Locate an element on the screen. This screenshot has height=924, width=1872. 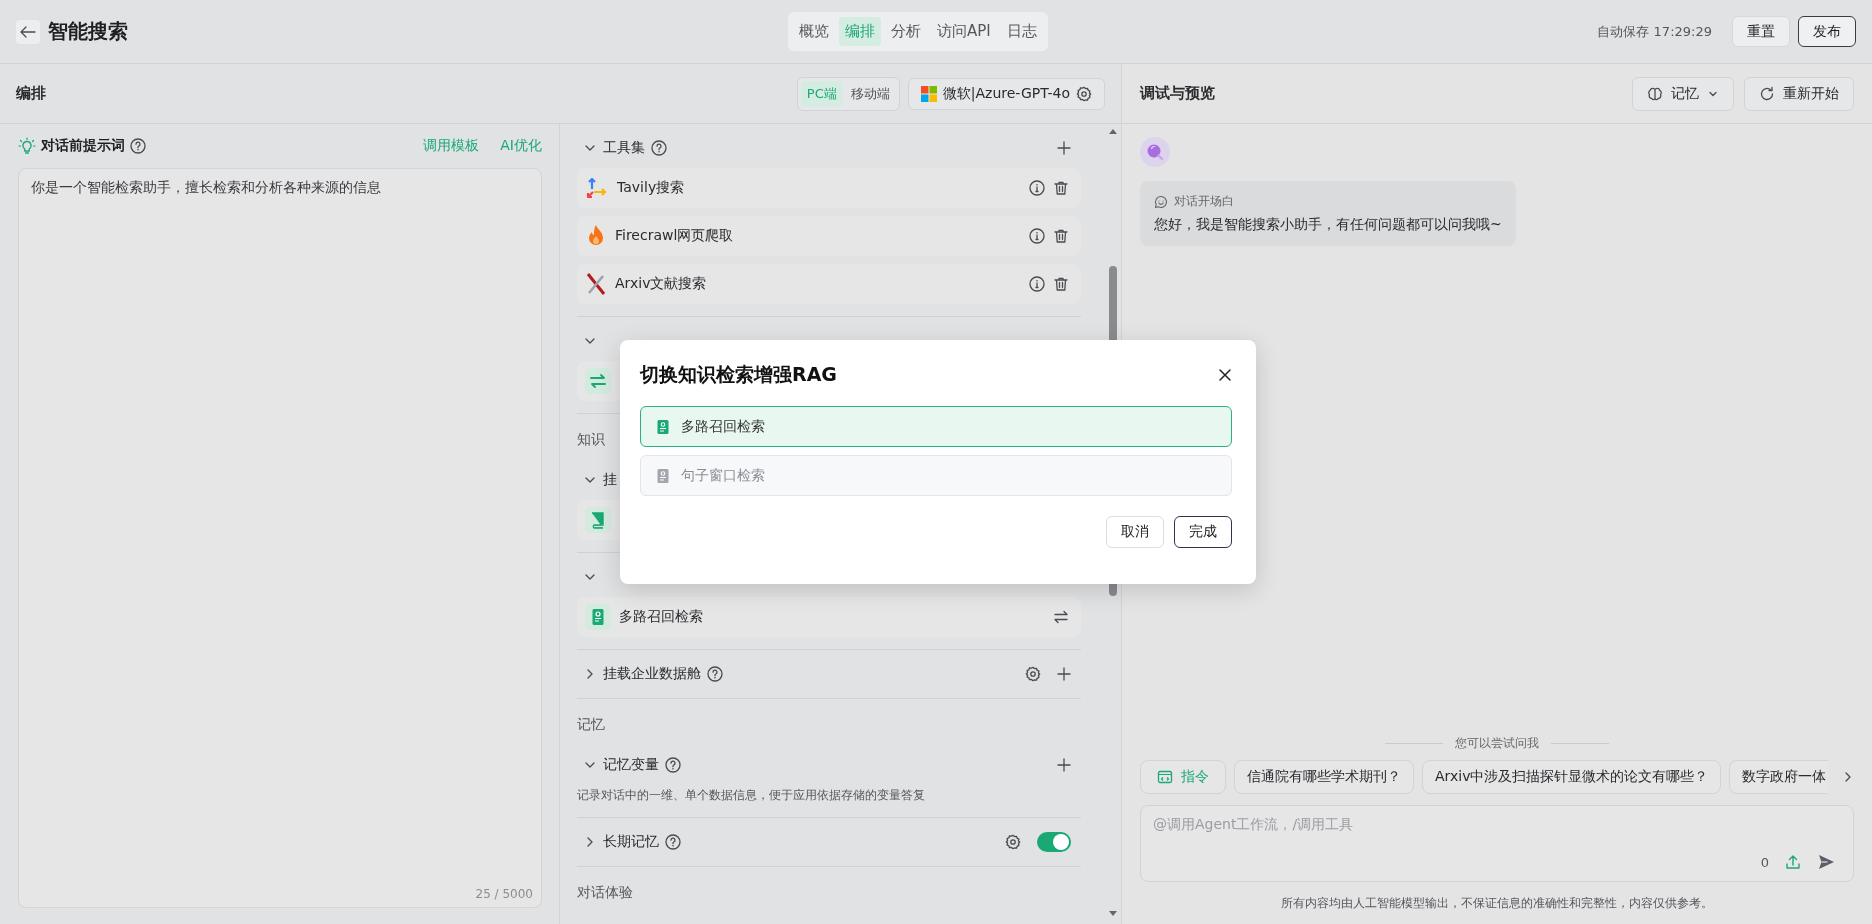
magnifier-avatar-icon is located at coordinates (1155, 152).